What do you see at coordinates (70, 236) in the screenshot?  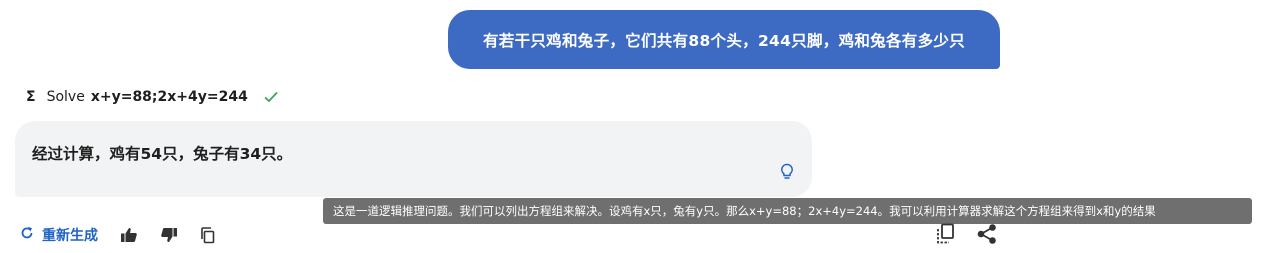 I see `regenerate-label: 重新生成` at bounding box center [70, 236].